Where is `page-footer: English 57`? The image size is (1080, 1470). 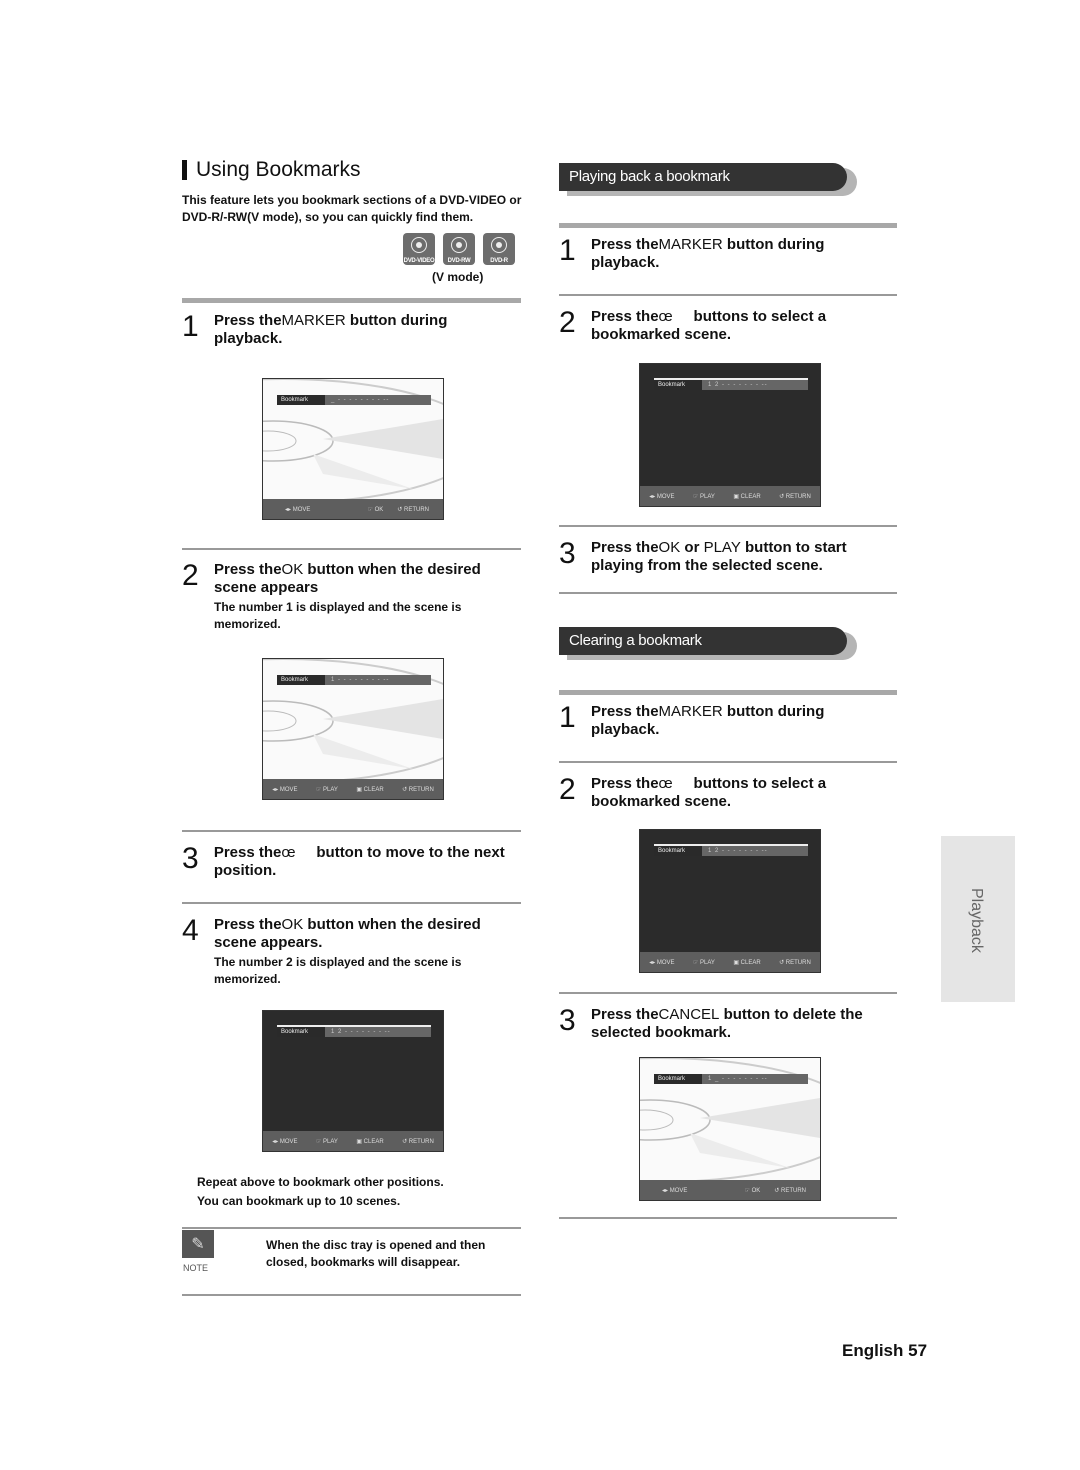 page-footer: English 57 is located at coordinates (885, 1350).